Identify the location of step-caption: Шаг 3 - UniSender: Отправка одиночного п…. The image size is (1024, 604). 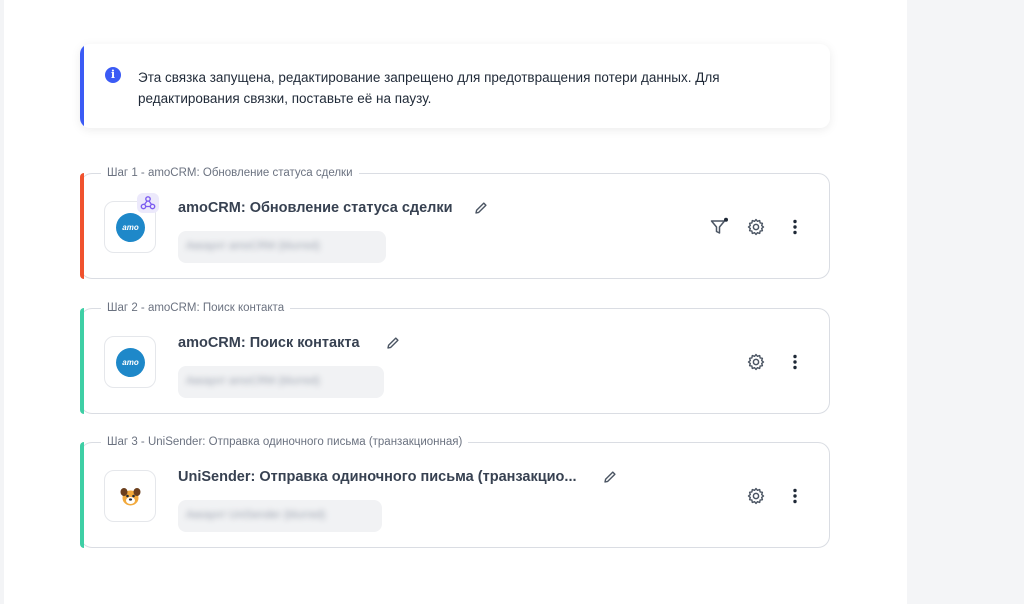
(285, 442).